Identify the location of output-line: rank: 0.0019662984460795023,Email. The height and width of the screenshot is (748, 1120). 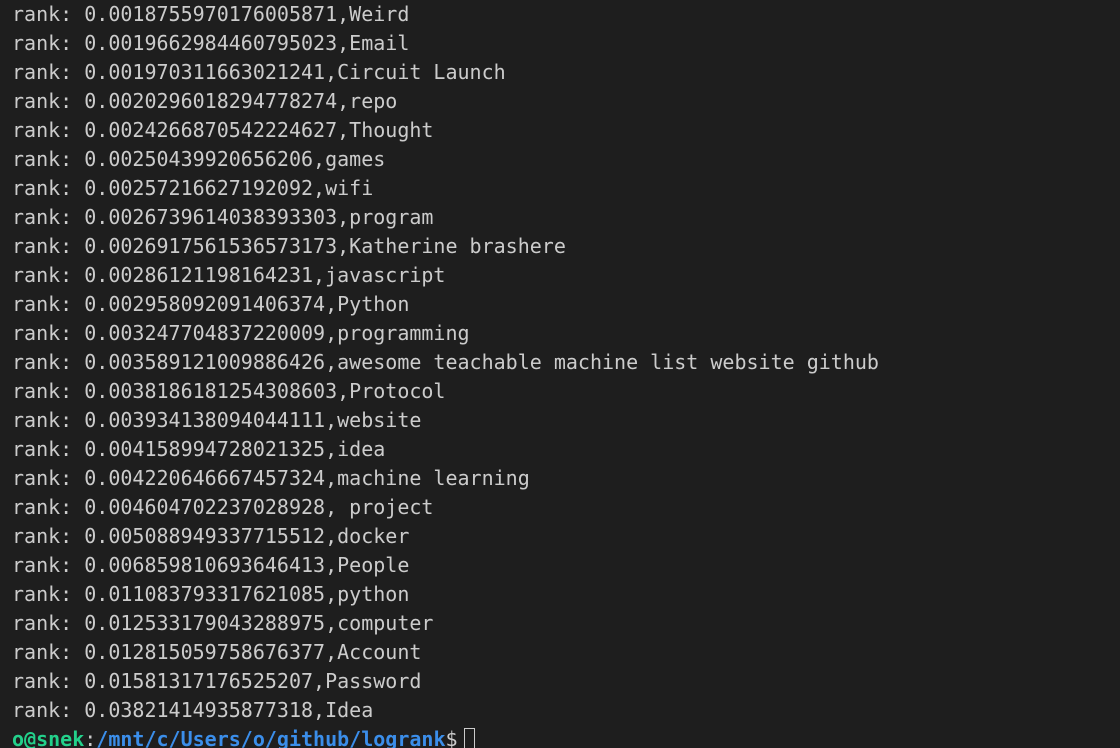
(211, 43).